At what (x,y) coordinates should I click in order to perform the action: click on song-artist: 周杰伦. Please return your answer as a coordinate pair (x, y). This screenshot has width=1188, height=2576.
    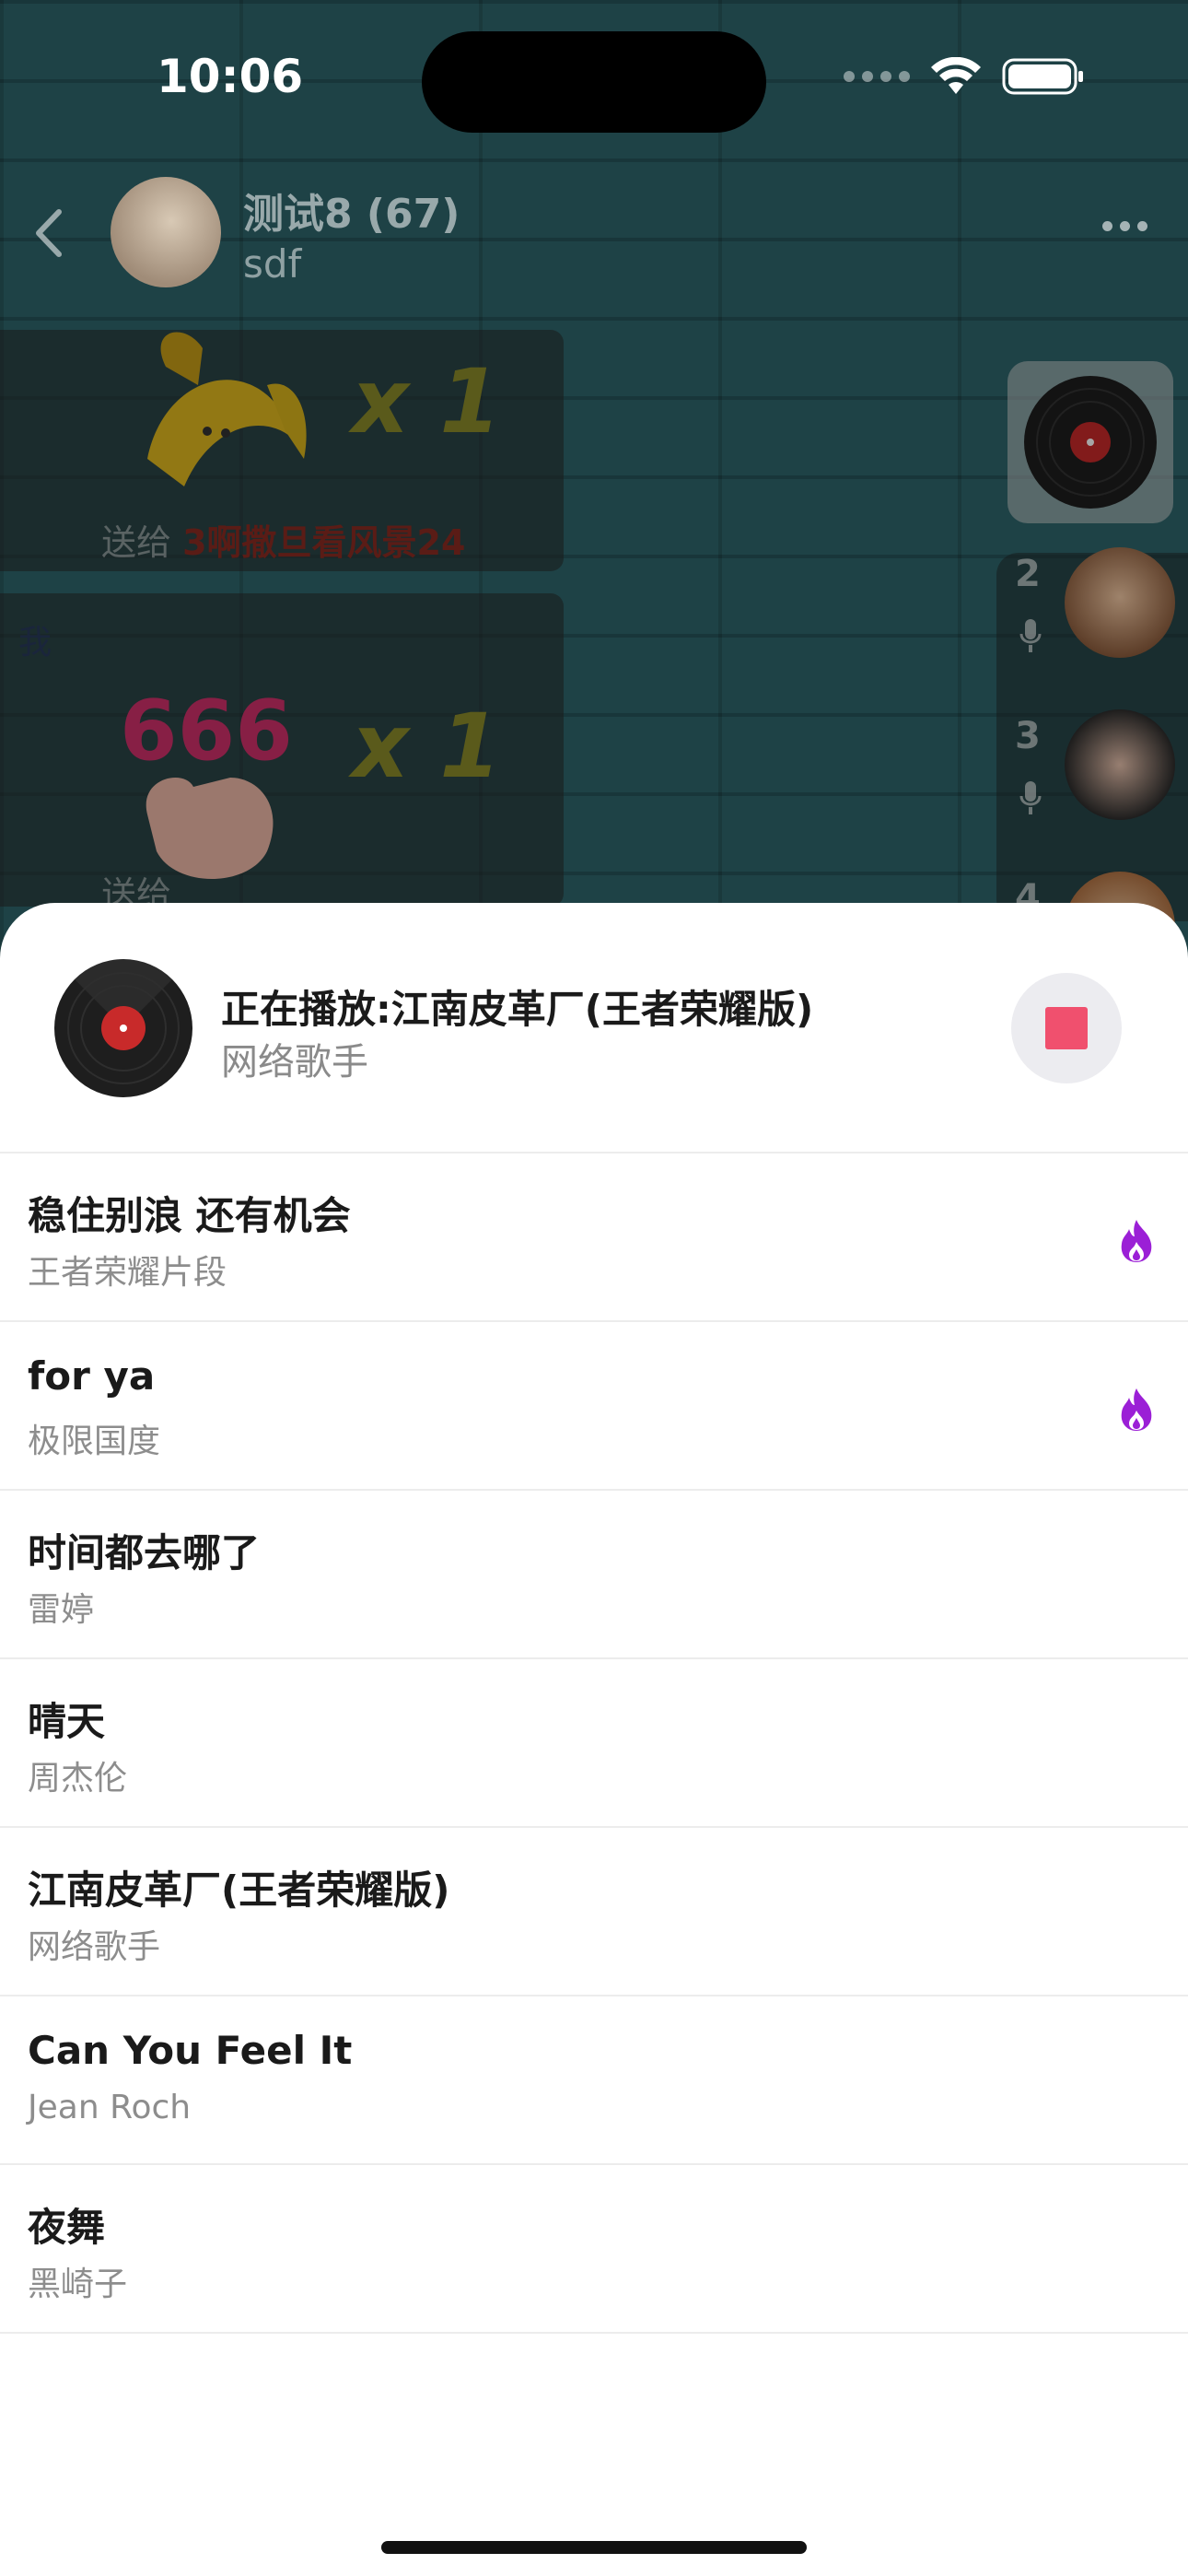
    Looking at the image, I should click on (78, 1778).